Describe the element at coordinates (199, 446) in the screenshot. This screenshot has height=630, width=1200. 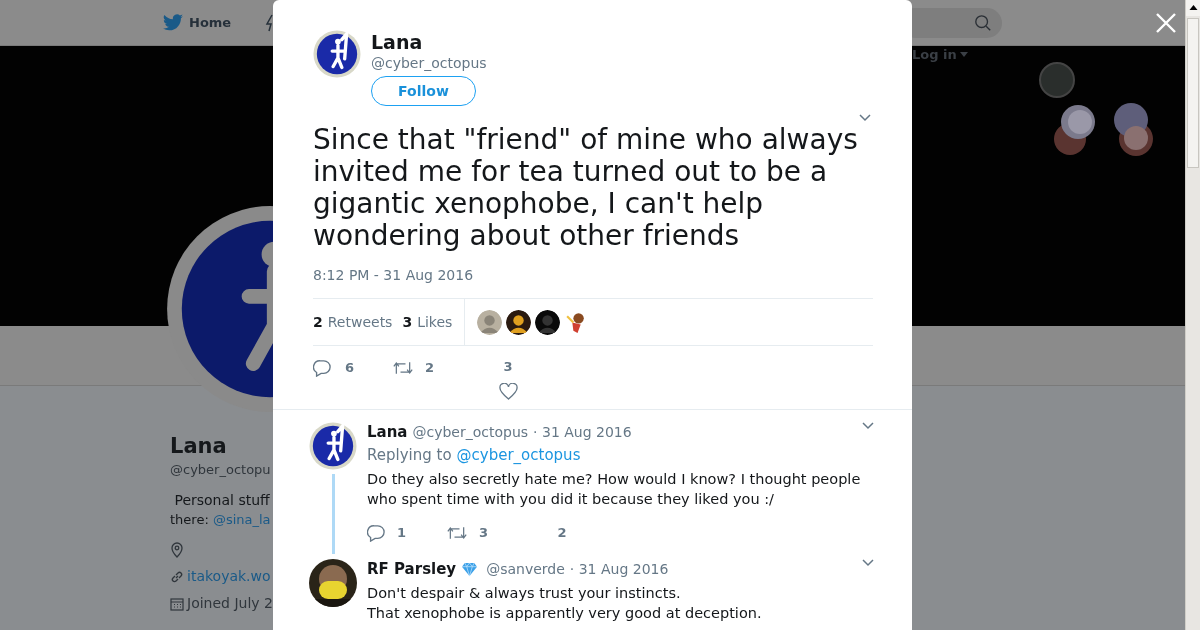
I see `profile-name: Lana` at that location.